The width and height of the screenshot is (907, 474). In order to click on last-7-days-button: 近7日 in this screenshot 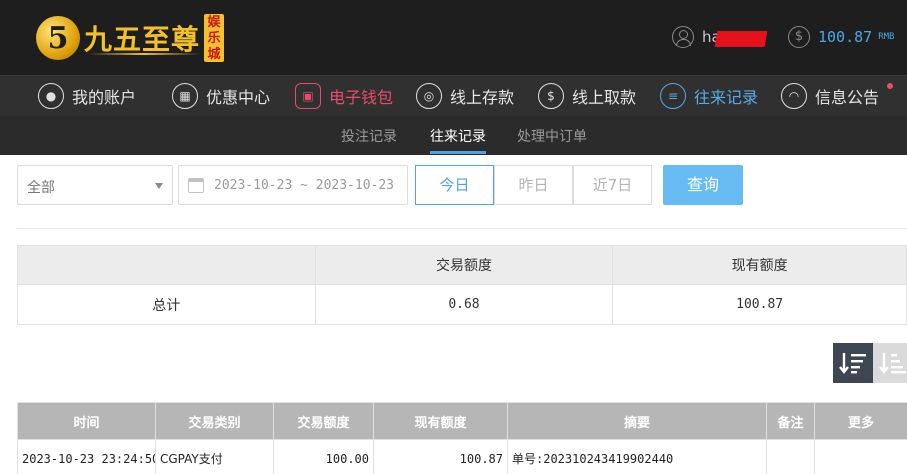, I will do `click(612, 185)`.